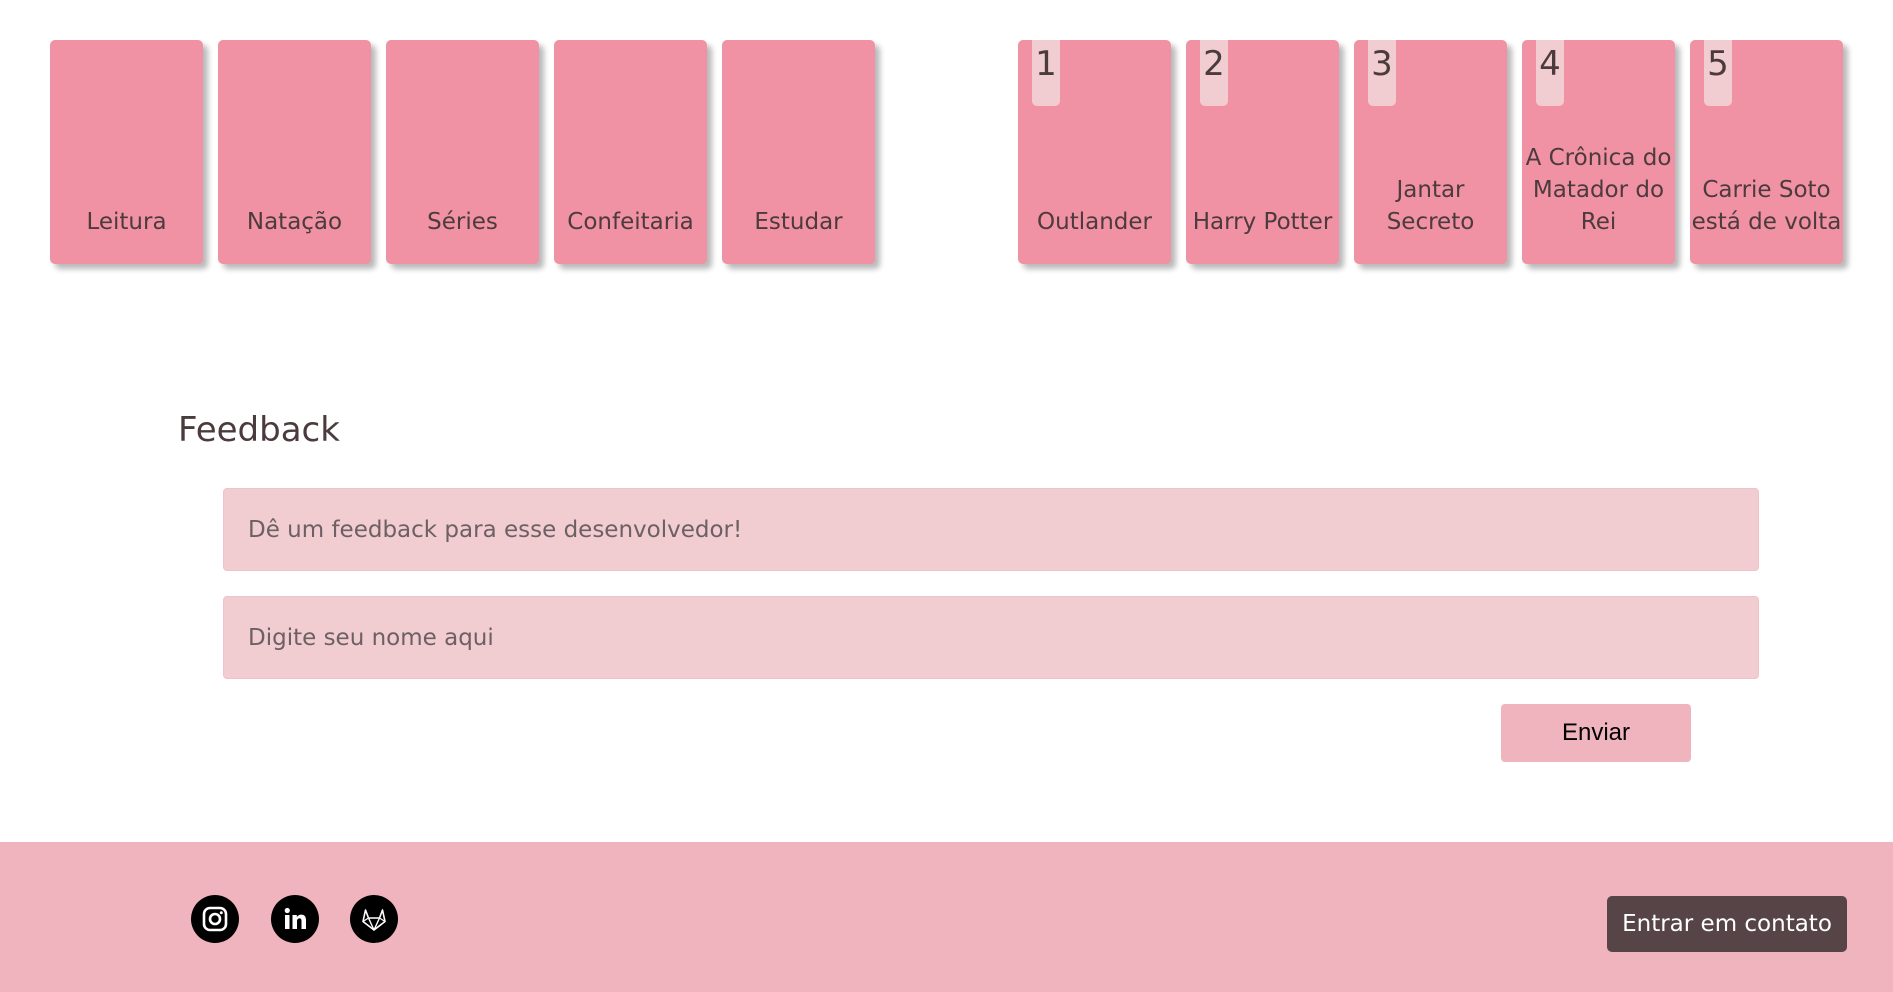 This screenshot has width=1893, height=992. Describe the element at coordinates (259, 430) in the screenshot. I see `feedback-title: Feedback` at that location.